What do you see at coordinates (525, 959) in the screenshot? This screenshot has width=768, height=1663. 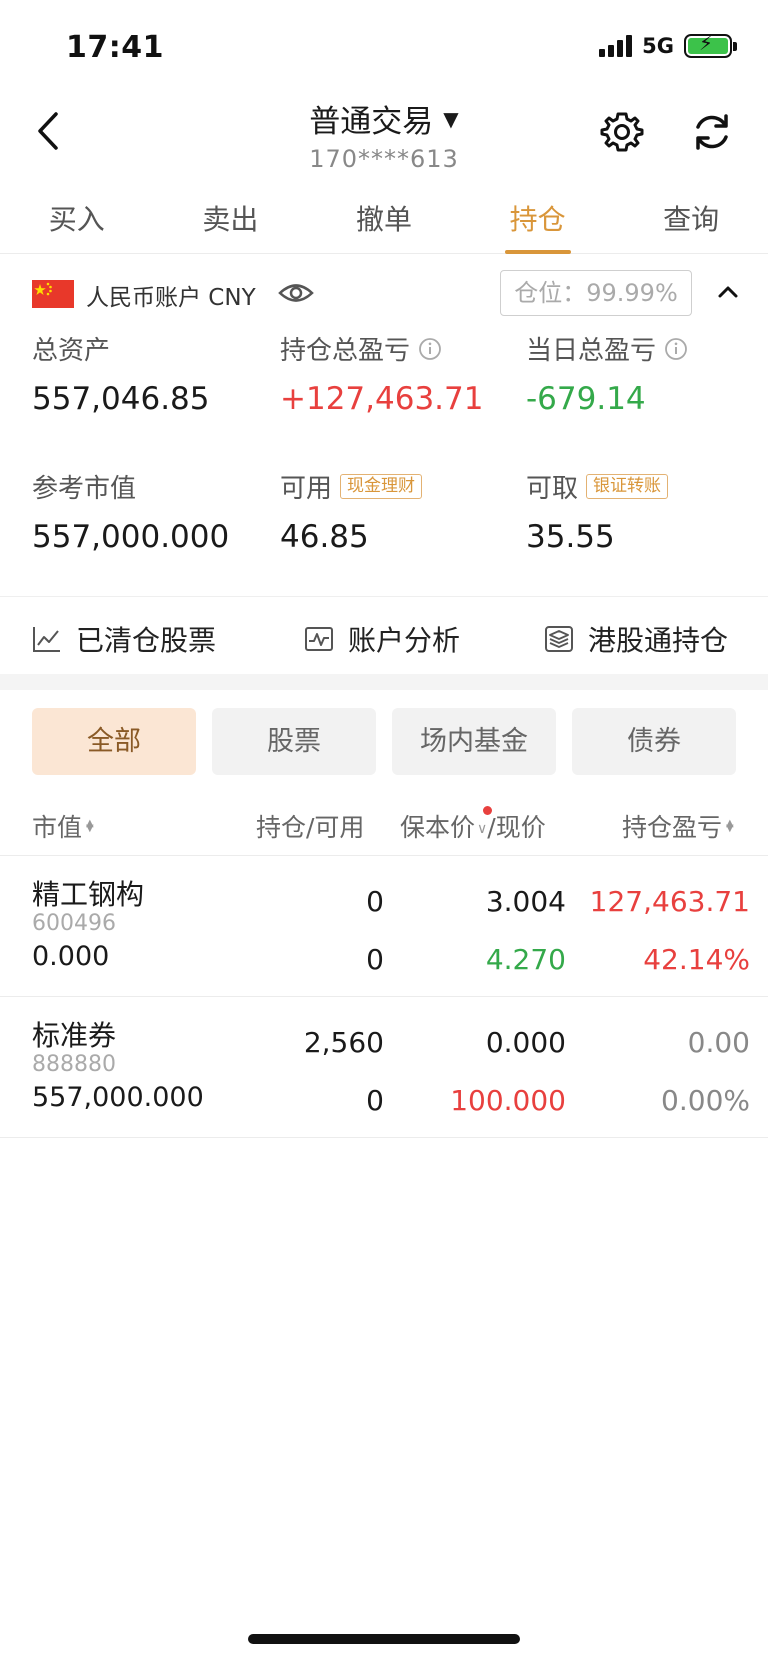 I see `current-price: 4.270` at bounding box center [525, 959].